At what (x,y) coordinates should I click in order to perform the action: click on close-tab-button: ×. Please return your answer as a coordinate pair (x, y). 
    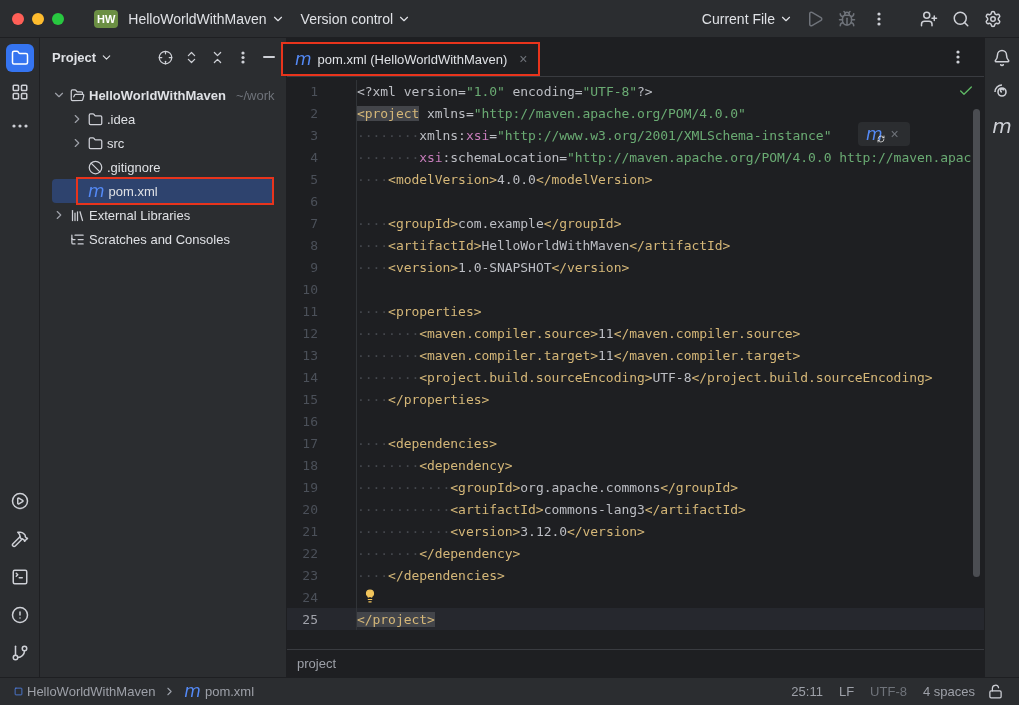
    Looking at the image, I should click on (523, 59).